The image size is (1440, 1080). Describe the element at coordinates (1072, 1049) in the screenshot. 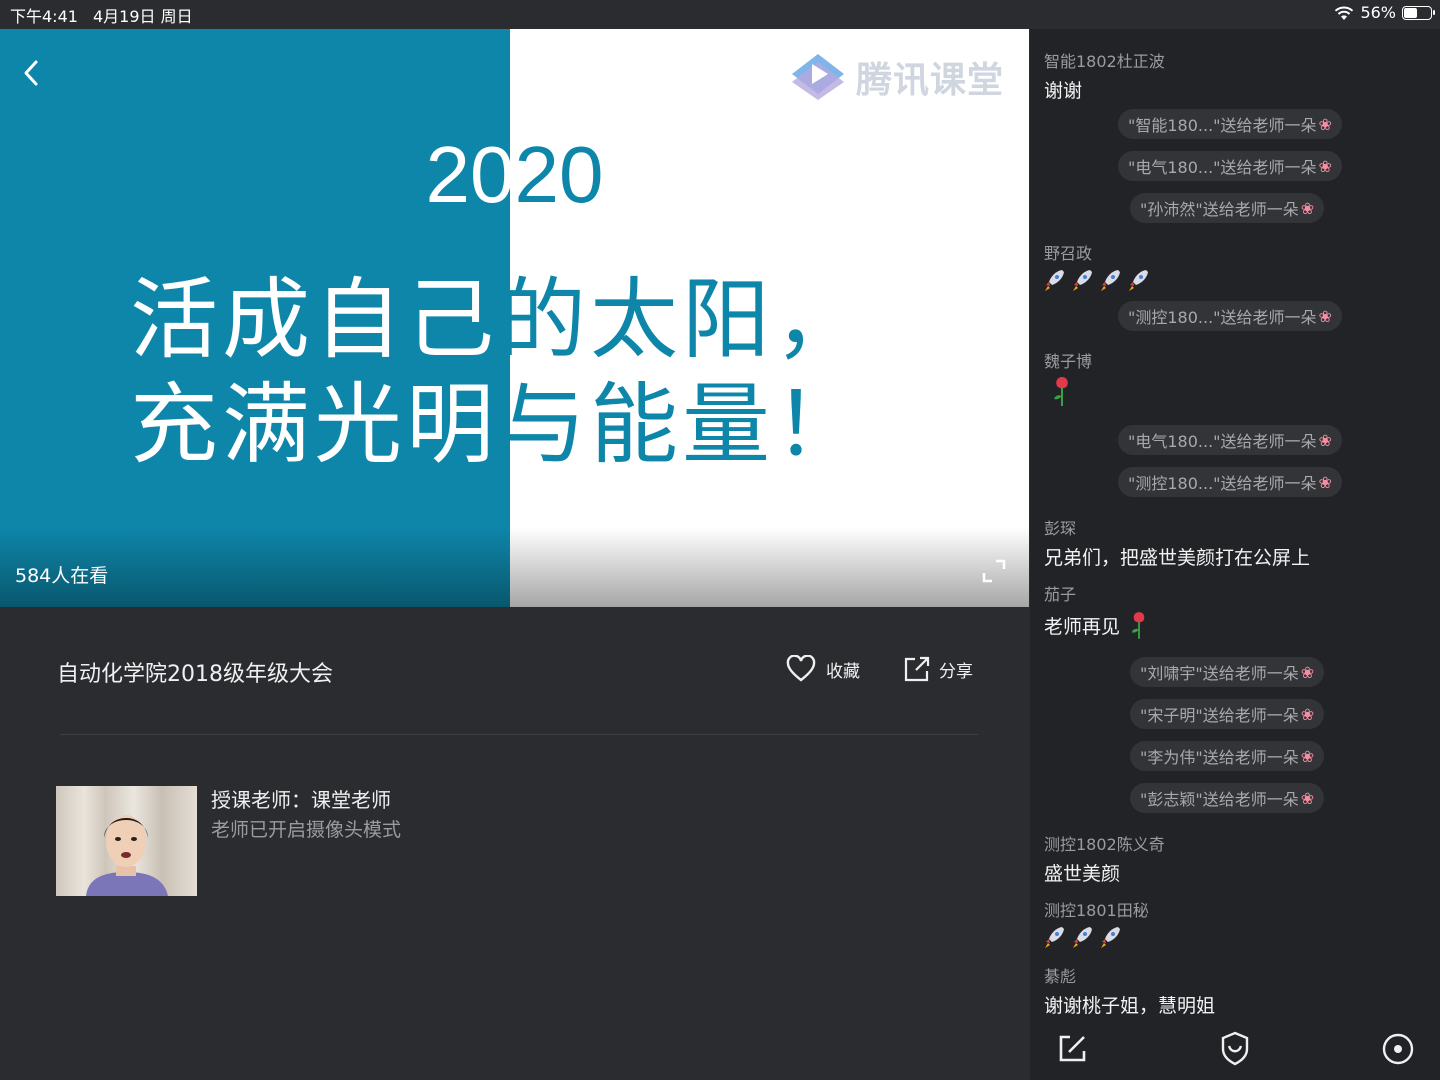

I see `compose-icon` at that location.